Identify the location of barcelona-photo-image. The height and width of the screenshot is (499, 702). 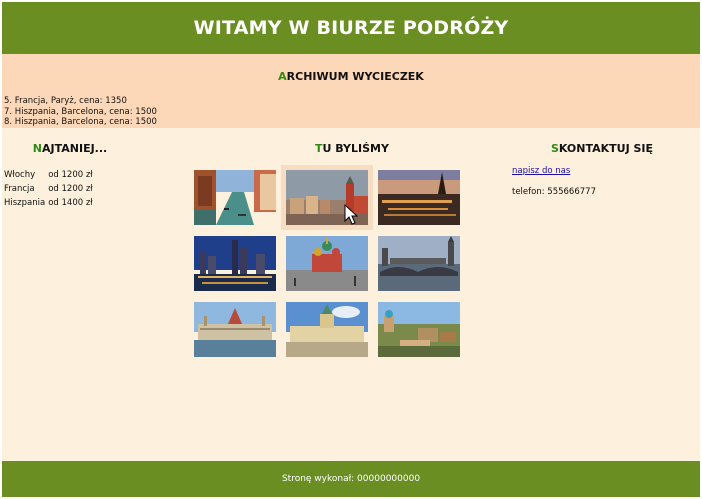
(419, 329).